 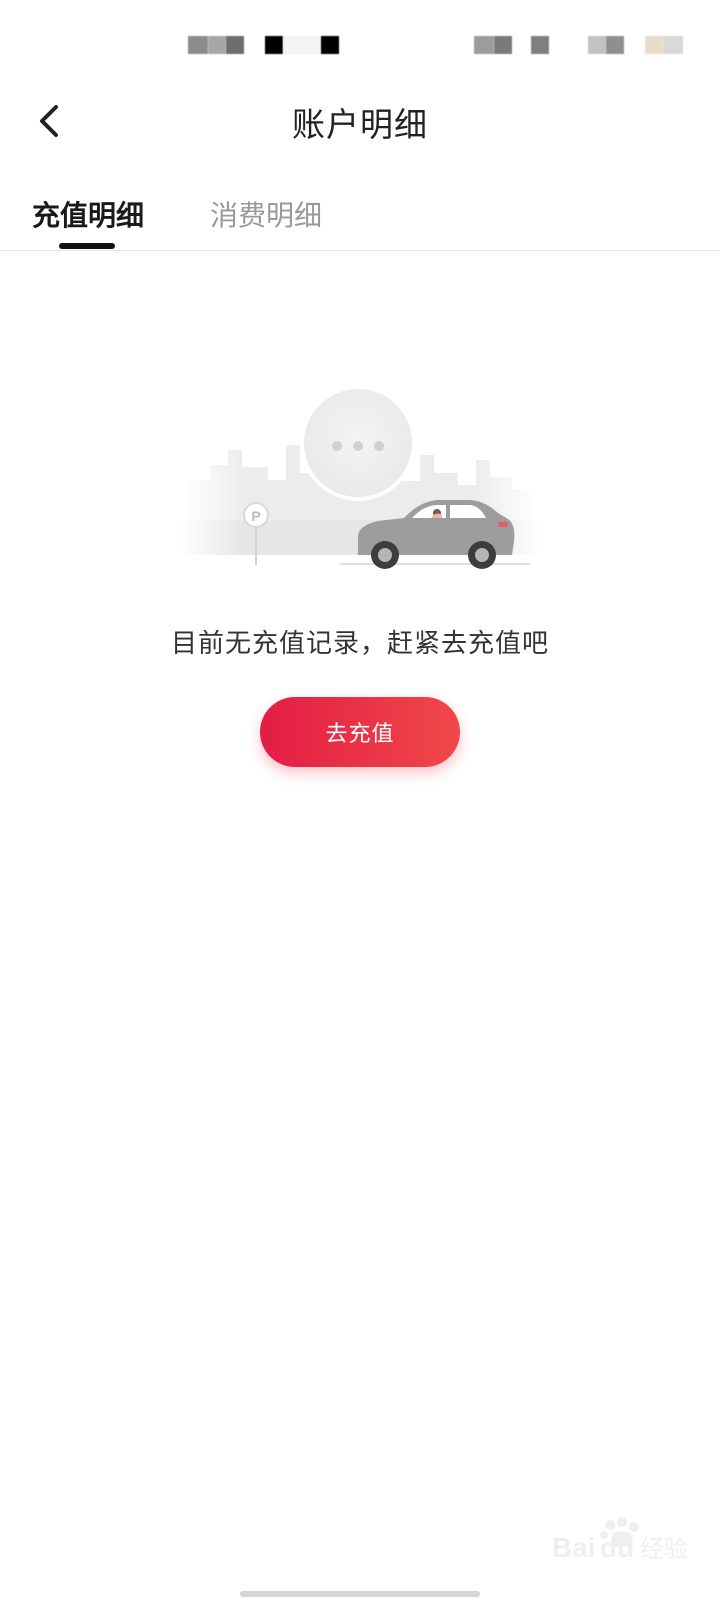 What do you see at coordinates (87, 246) in the screenshot?
I see `active-tab-indicator` at bounding box center [87, 246].